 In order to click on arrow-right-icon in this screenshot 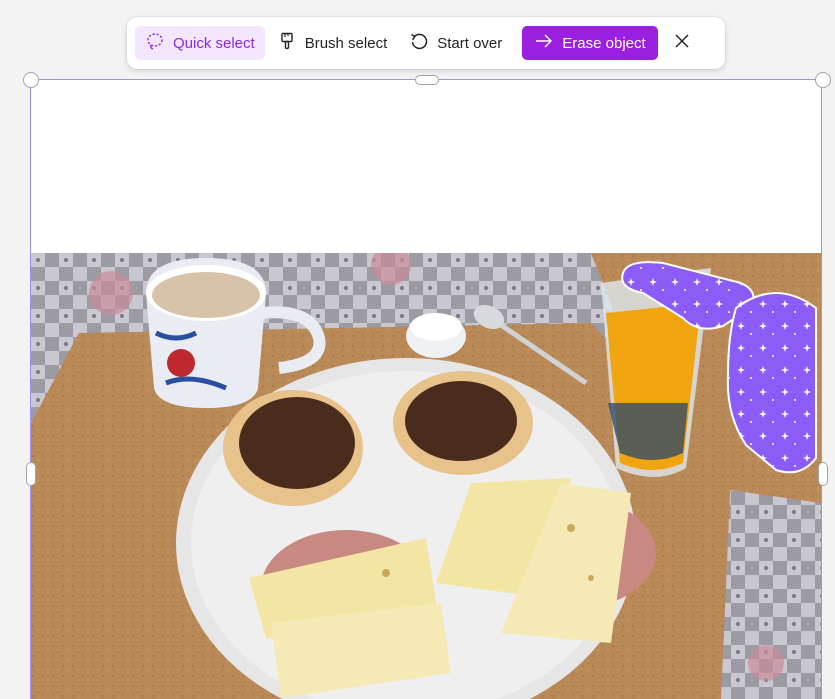, I will do `click(548, 43)`.